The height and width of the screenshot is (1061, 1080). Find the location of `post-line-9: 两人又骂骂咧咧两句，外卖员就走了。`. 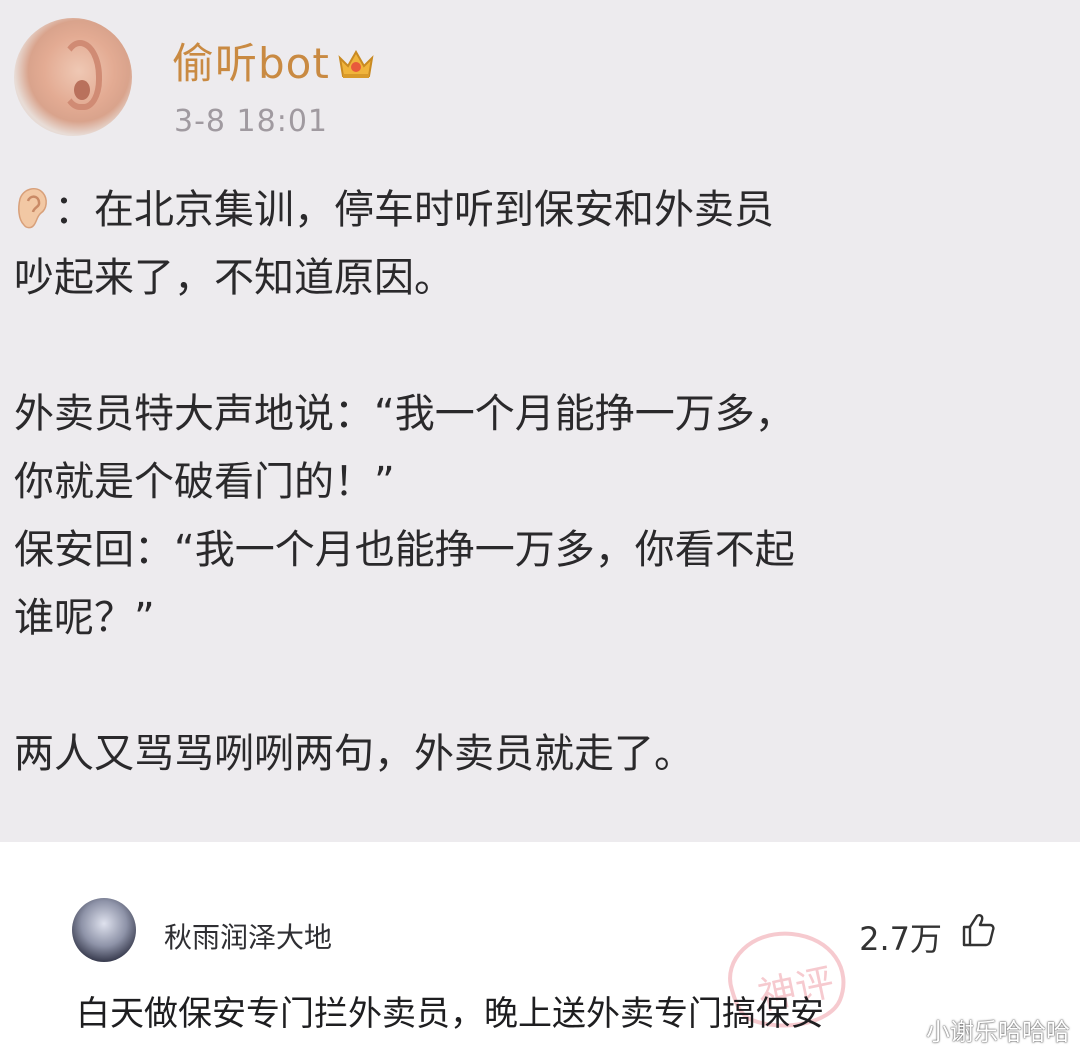

post-line-9: 两人又骂骂咧咧两句，外卖员就走了。 is located at coordinates (354, 754).